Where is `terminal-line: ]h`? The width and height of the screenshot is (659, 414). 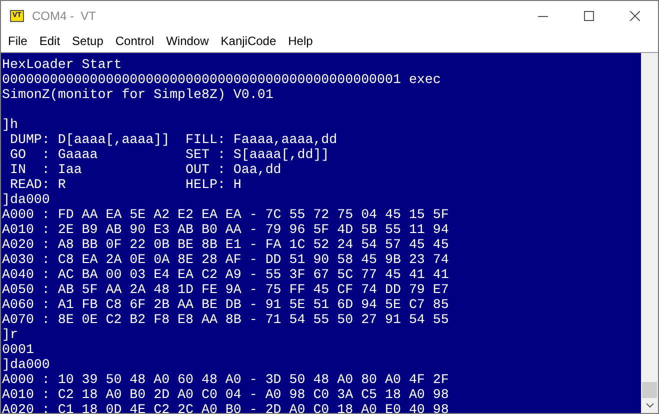
terminal-line: ]h is located at coordinates (10, 124).